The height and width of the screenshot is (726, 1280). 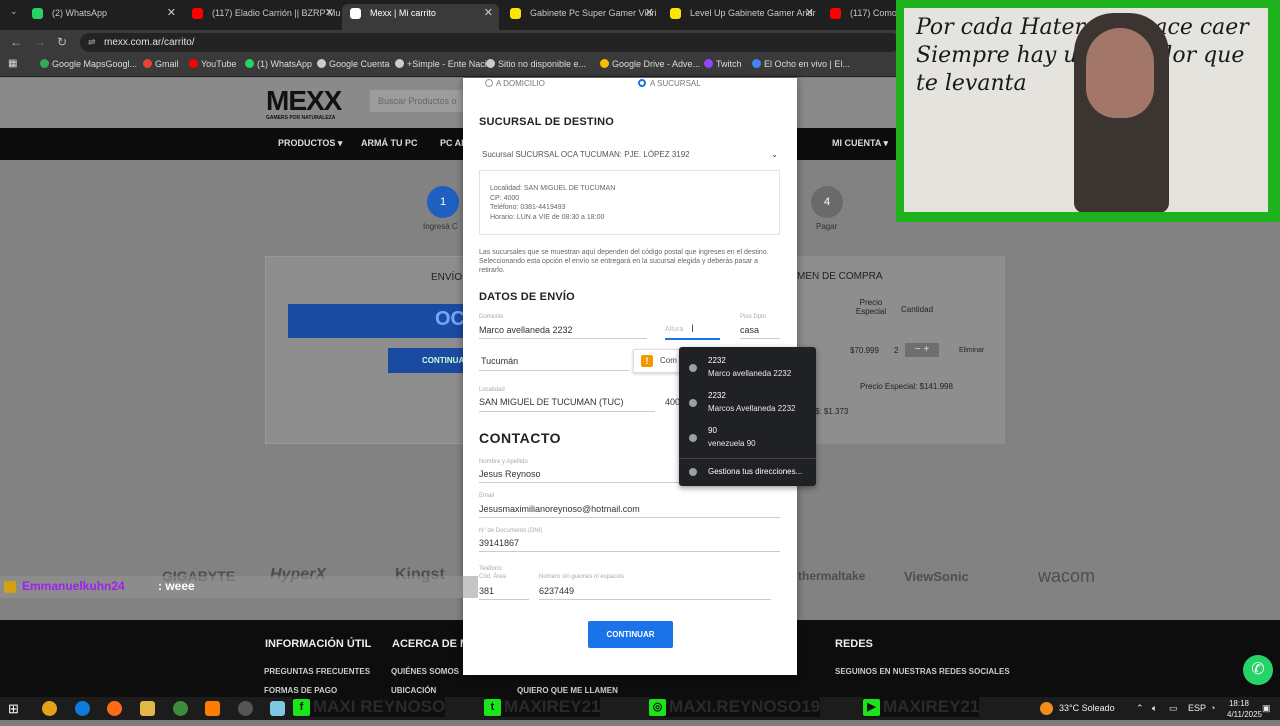 I want to click on qty-stepper: − +, so click(x=922, y=350).